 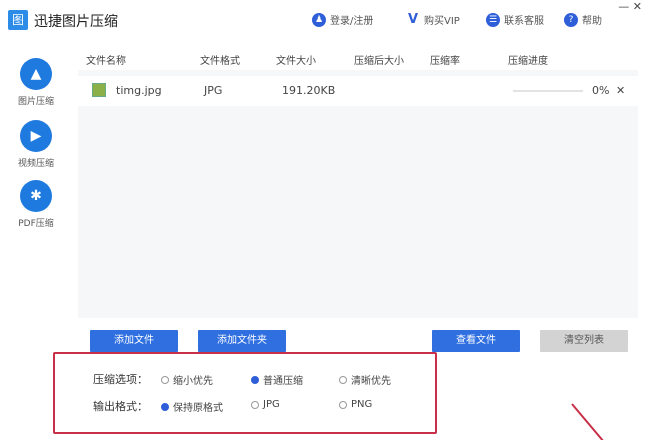 I want to click on radio-compress-2: 清晰优先, so click(x=365, y=379).